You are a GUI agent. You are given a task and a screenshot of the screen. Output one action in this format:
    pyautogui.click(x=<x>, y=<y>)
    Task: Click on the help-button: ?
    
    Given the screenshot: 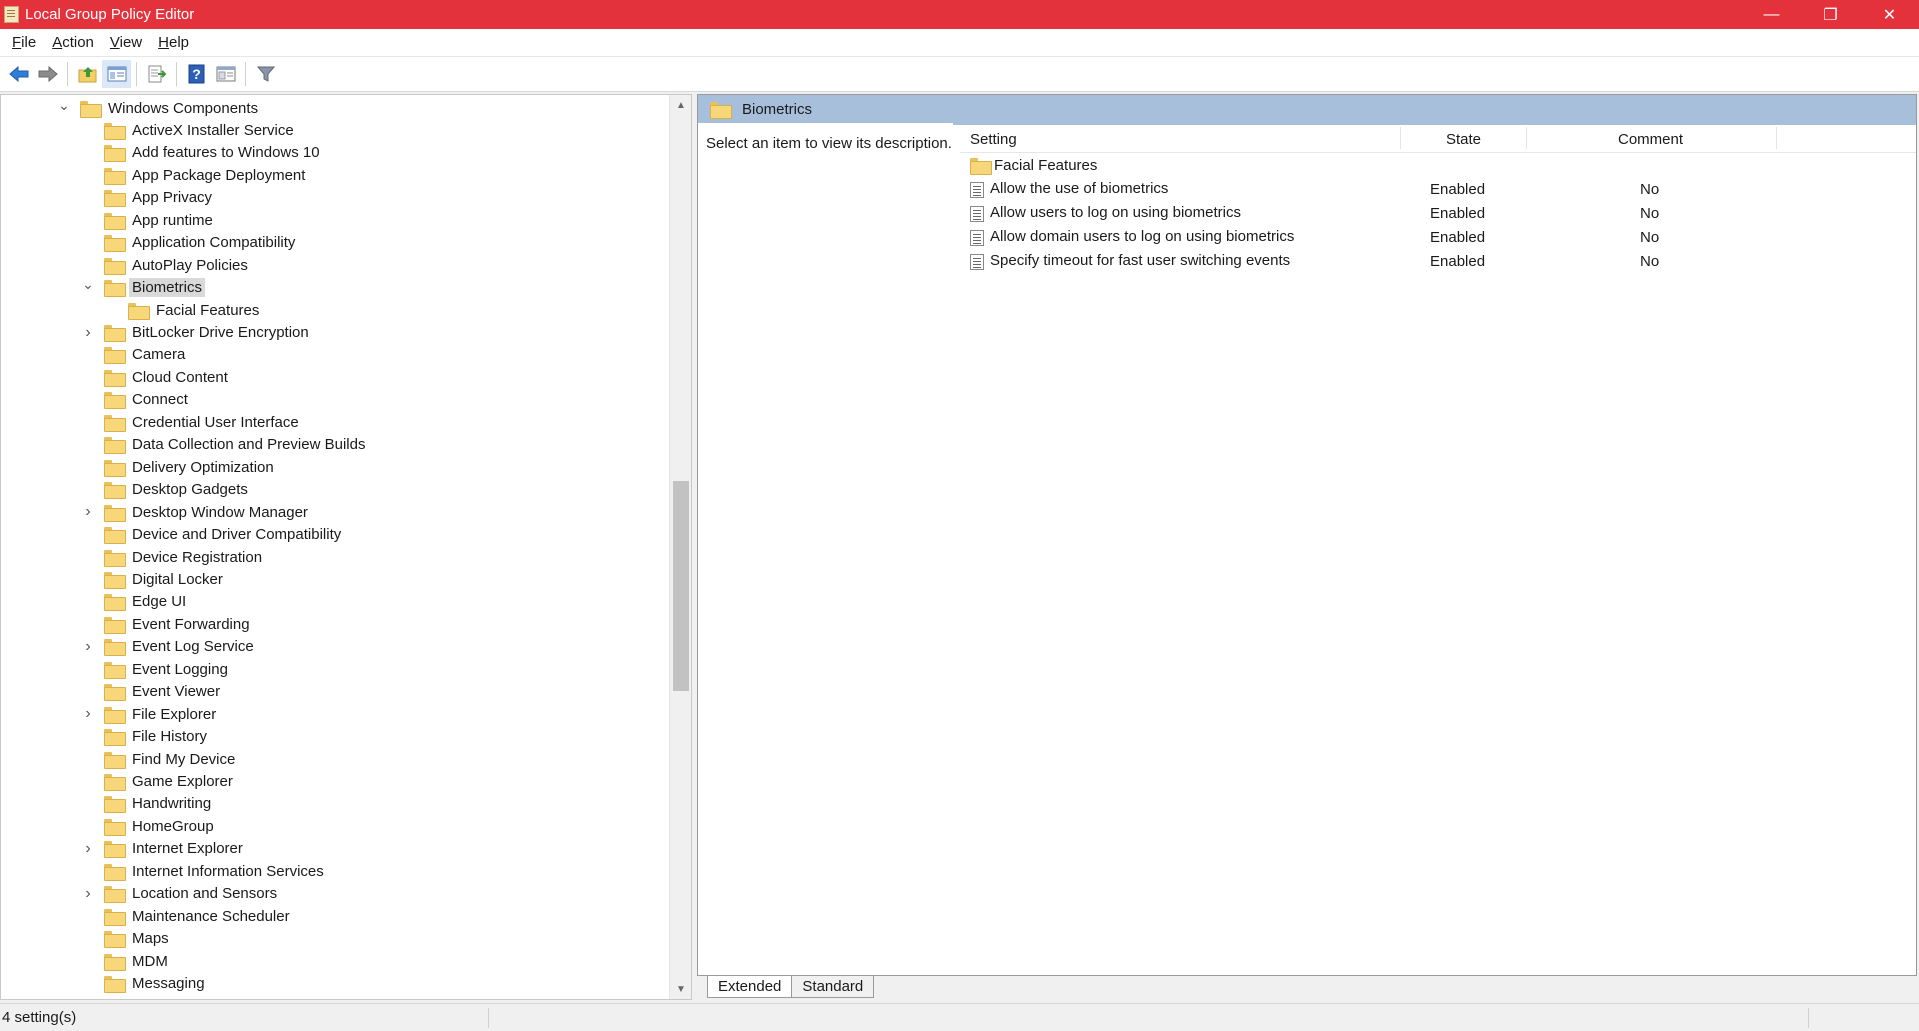 What is the action you would take?
    pyautogui.click(x=196, y=74)
    